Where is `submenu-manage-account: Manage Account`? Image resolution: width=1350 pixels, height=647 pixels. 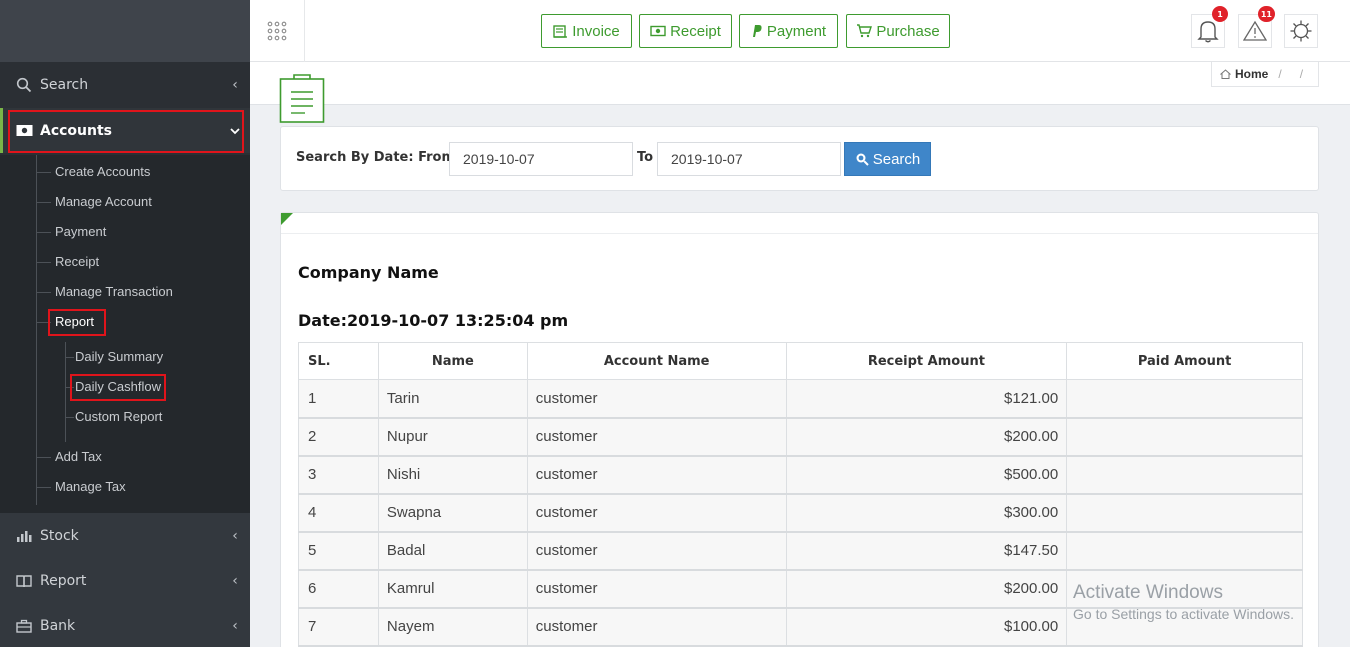
submenu-manage-account: Manage Account is located at coordinates (94, 201).